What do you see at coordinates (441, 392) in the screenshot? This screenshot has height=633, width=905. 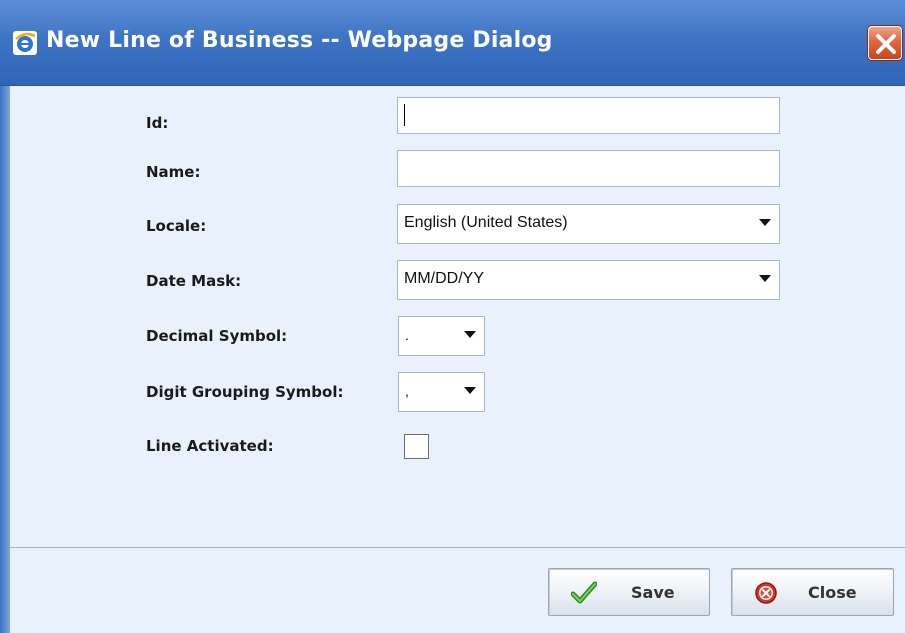 I see `digit-grouping-symbol-select: ,` at bounding box center [441, 392].